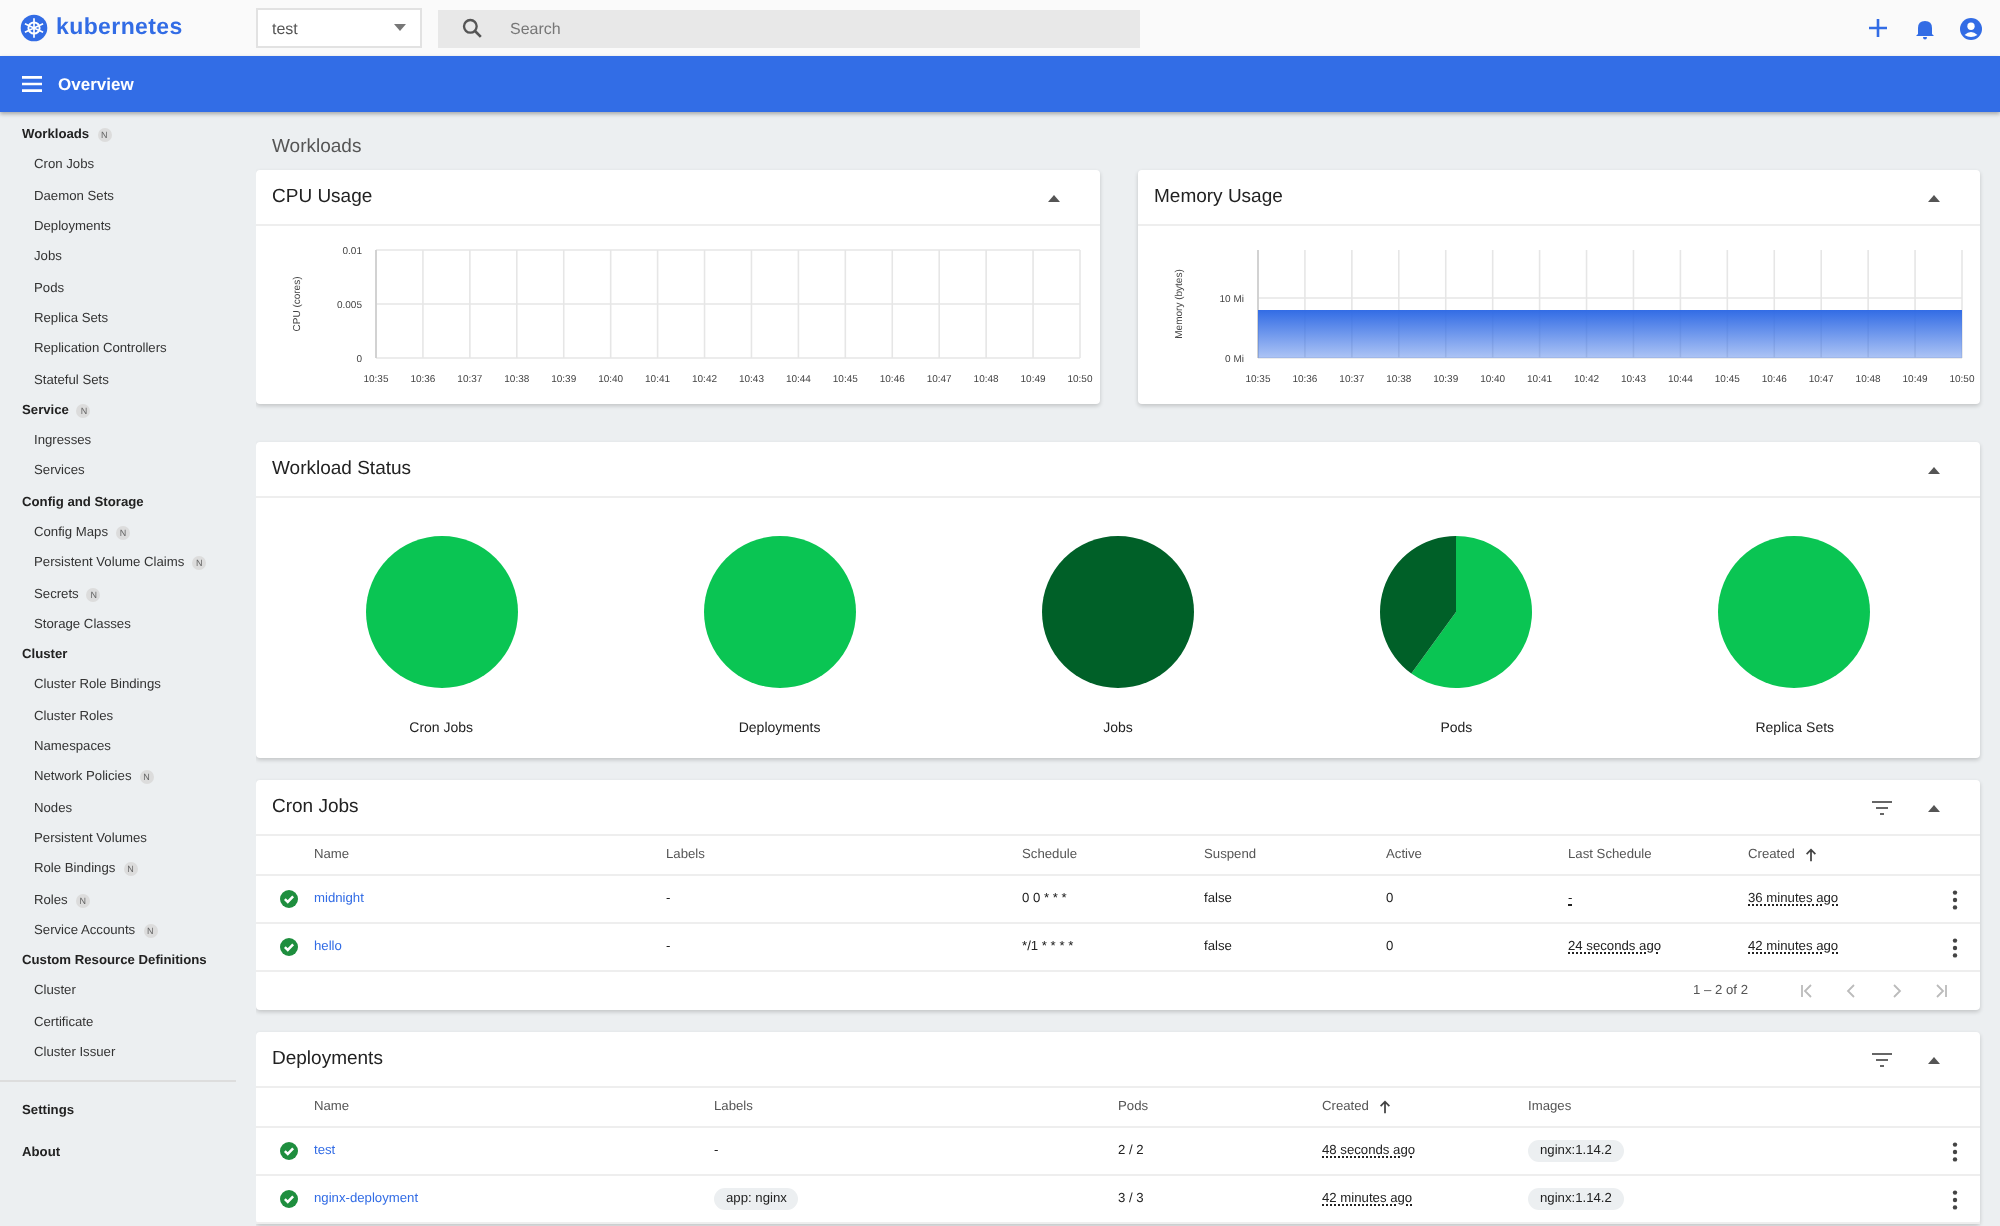  I want to click on helm-wheel-icon, so click(34, 28).